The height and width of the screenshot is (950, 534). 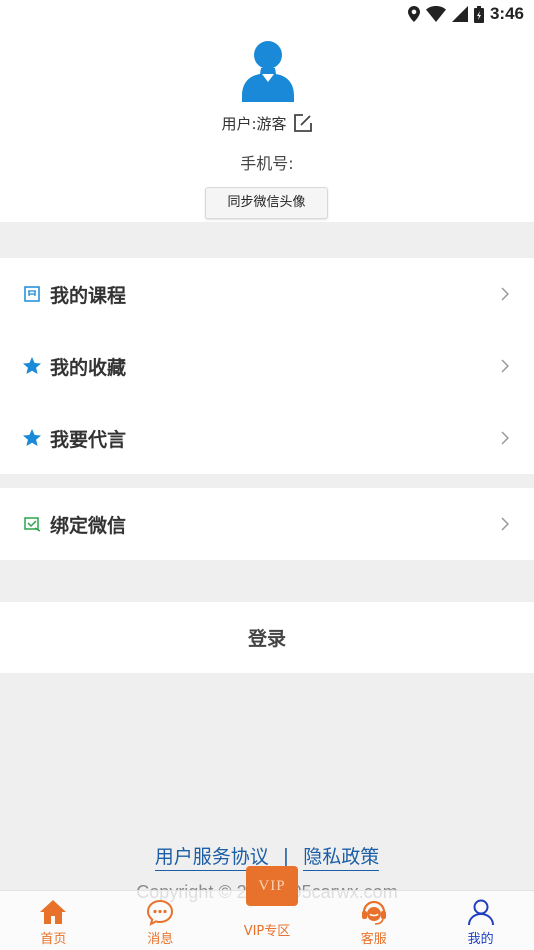 I want to click on edit-icon, so click(x=303, y=123).